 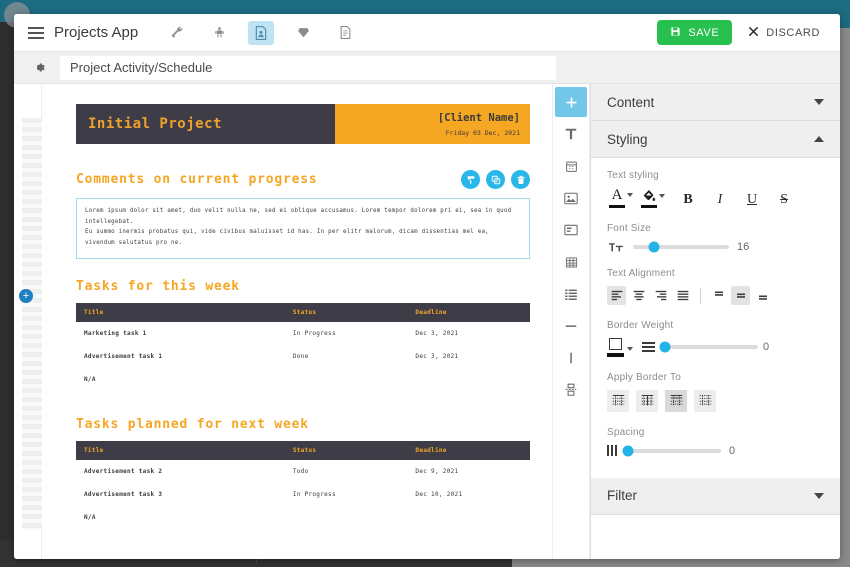 I want to click on page-break-icon, so click(x=571, y=390).